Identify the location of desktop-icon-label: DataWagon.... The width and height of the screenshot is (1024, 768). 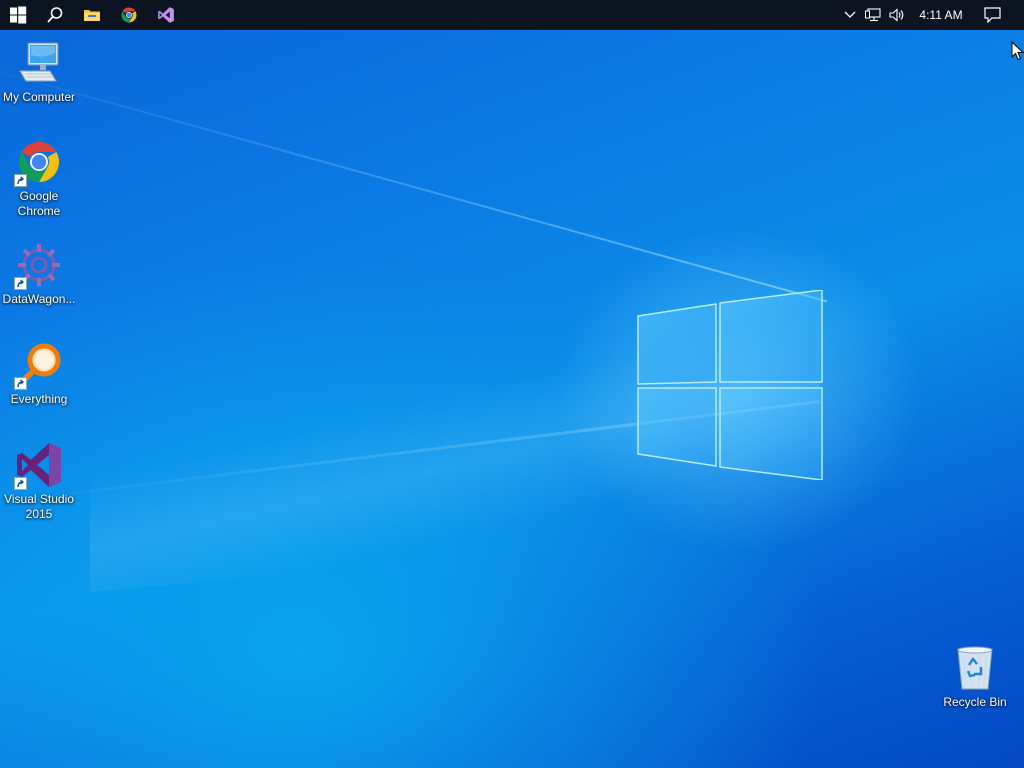
(39, 299).